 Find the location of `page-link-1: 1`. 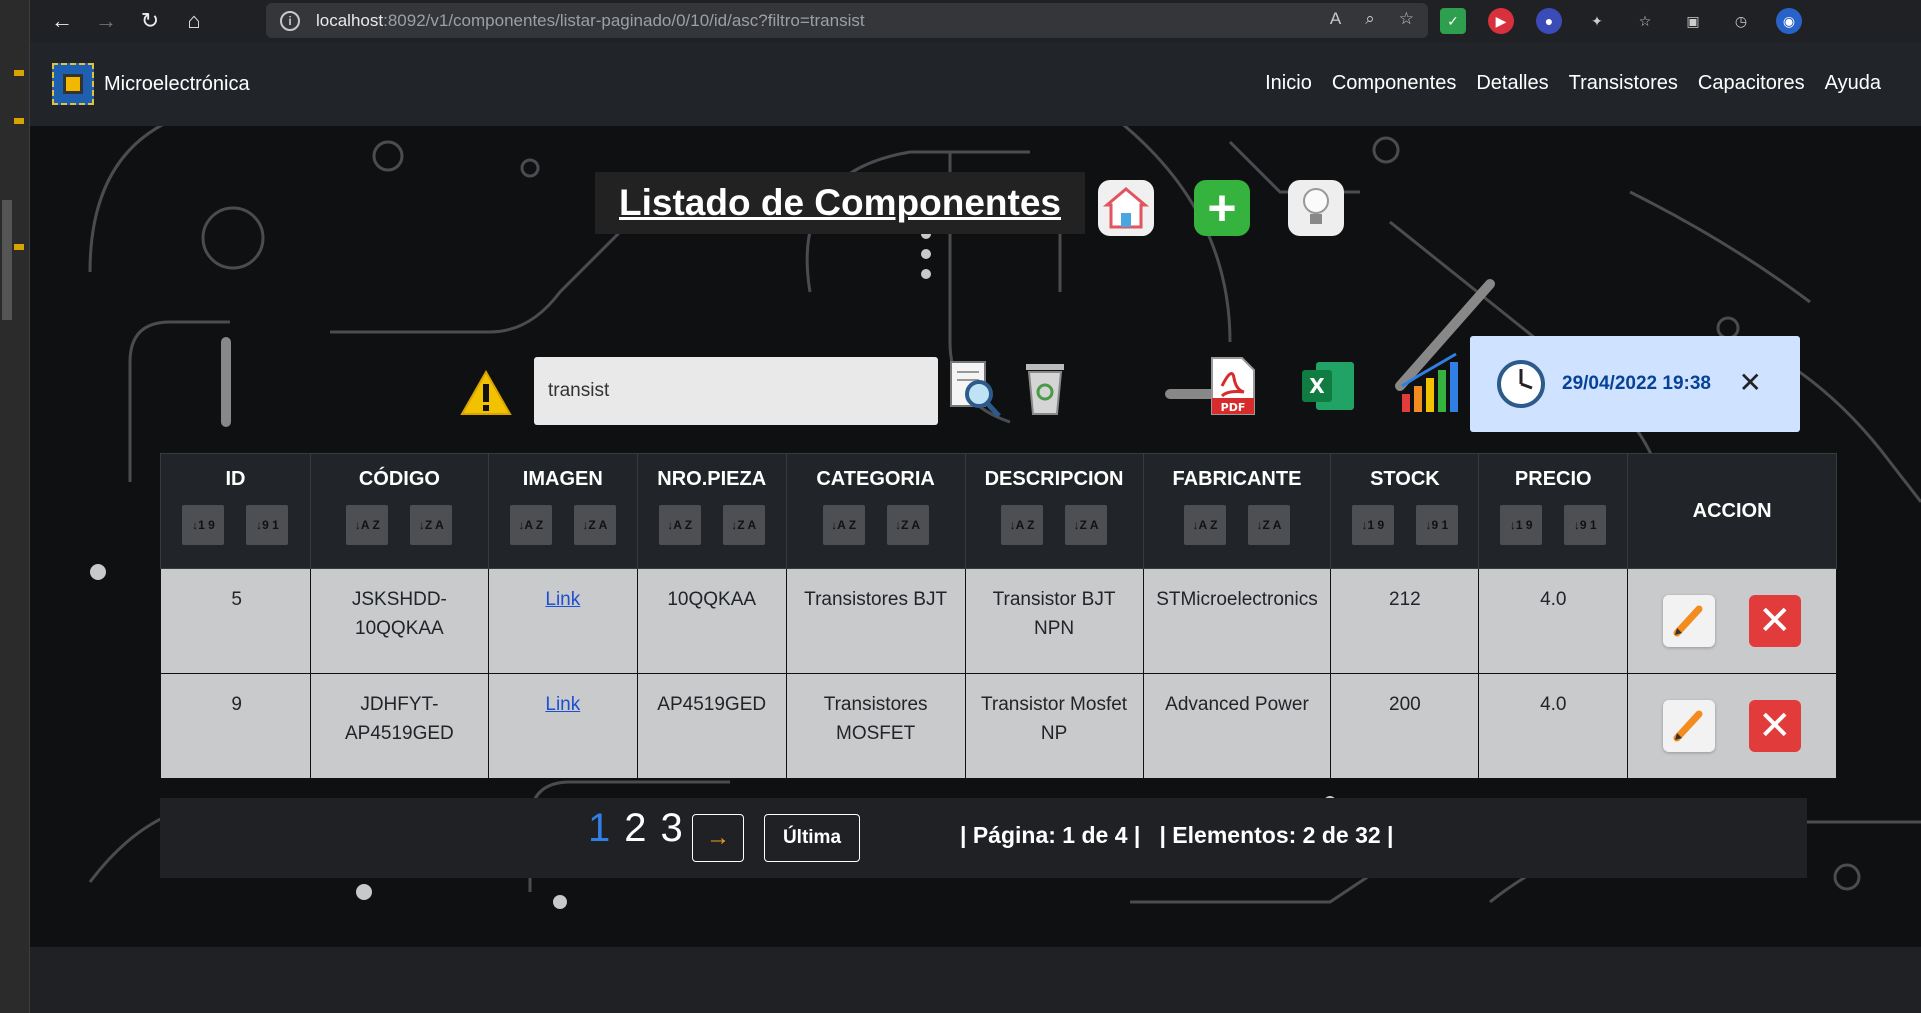

page-link-1: 1 is located at coordinates (599, 828).